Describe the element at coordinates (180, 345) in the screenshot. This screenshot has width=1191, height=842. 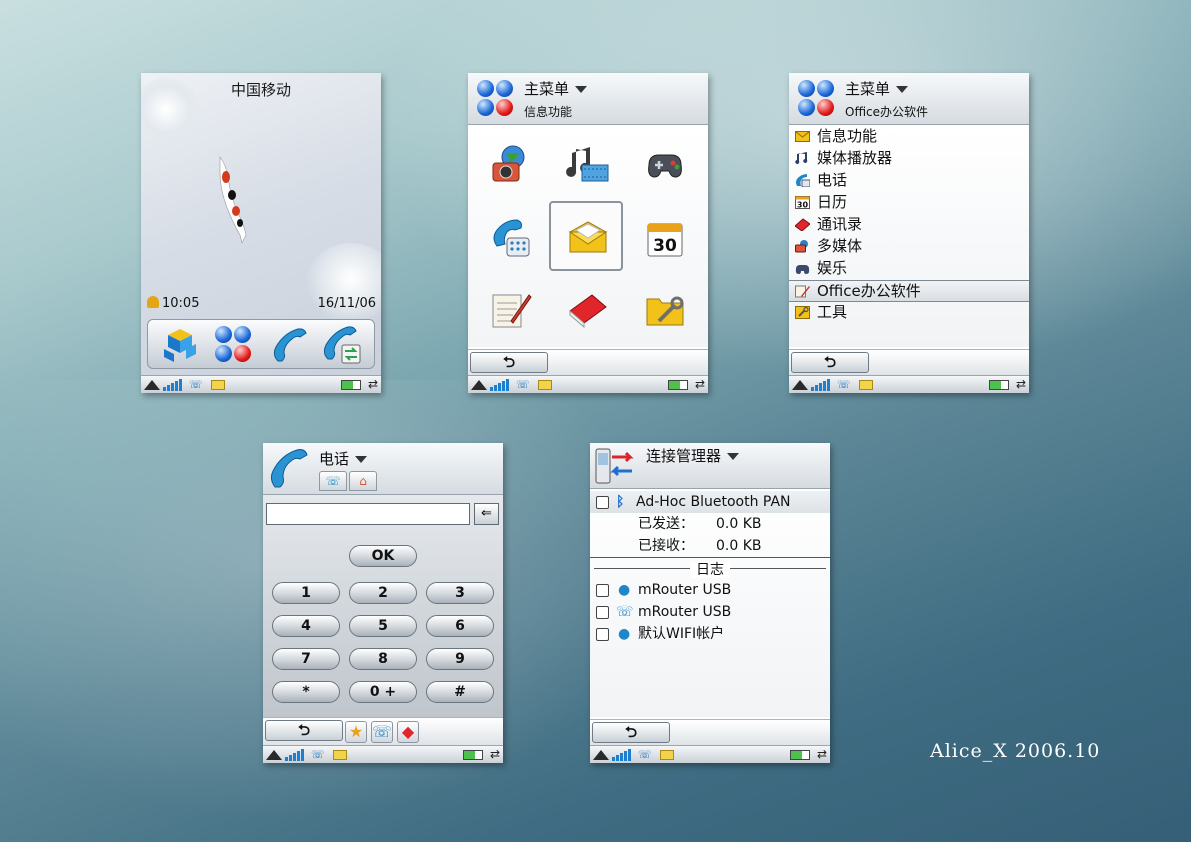
I see `blocks-icon` at that location.